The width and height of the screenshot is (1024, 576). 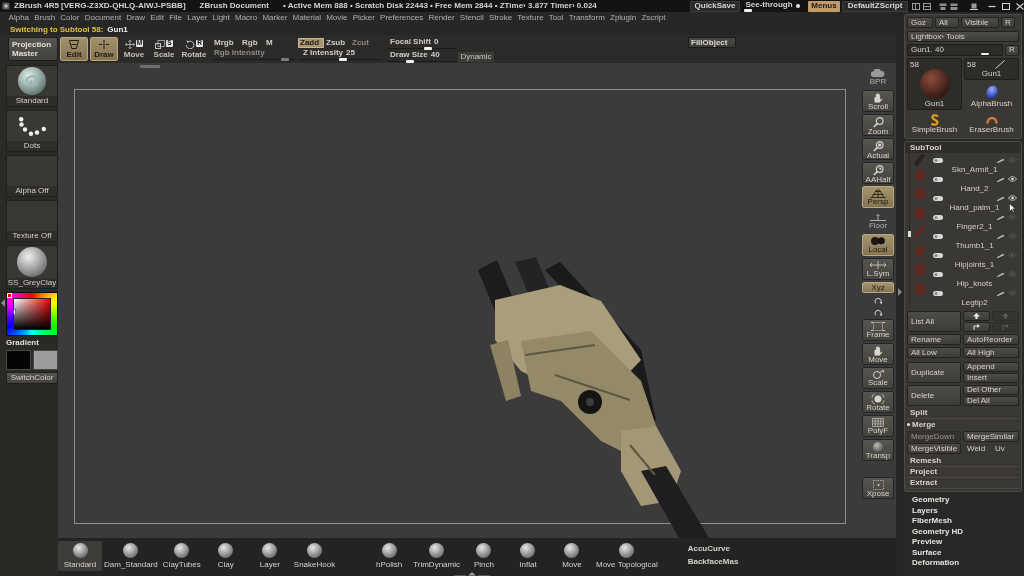 What do you see at coordinates (1020, 6) in the screenshot?
I see `close-icon` at bounding box center [1020, 6].